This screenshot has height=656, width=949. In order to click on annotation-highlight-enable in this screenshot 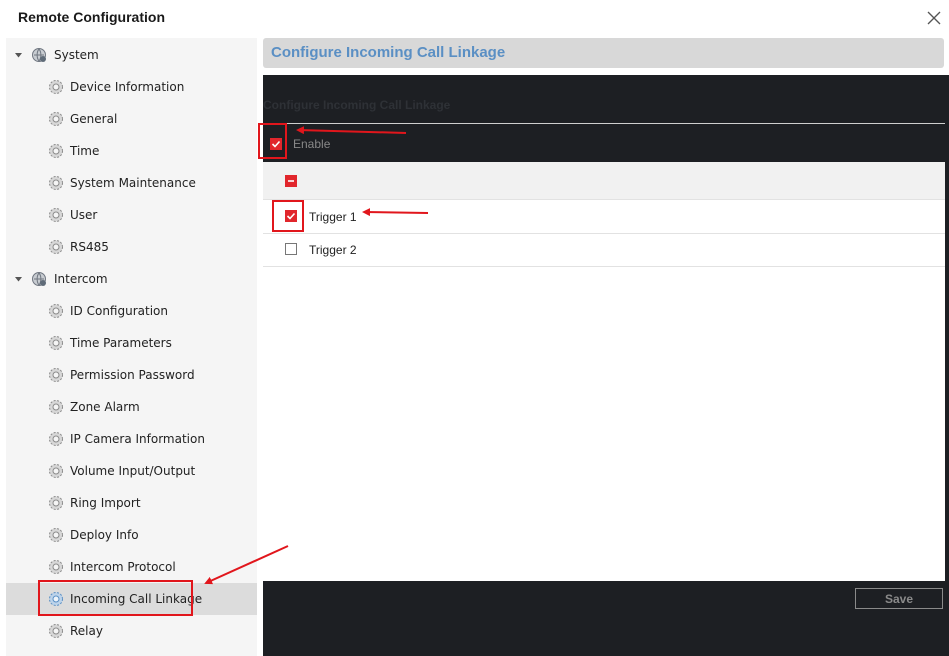, I will do `click(272, 141)`.